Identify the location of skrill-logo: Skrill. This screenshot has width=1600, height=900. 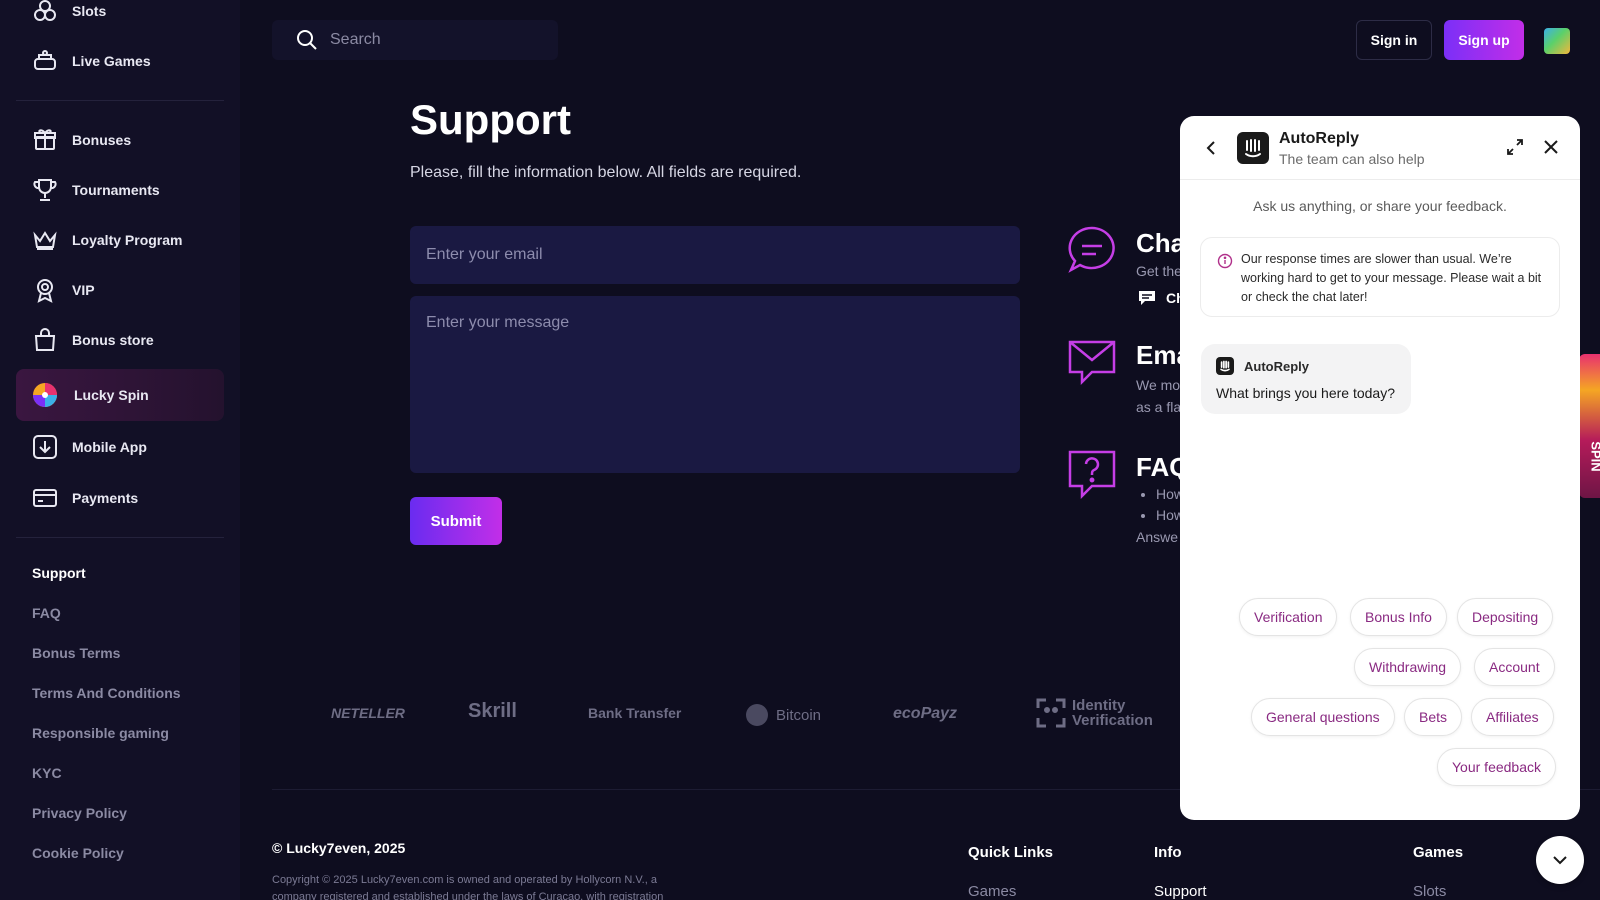
(492, 711).